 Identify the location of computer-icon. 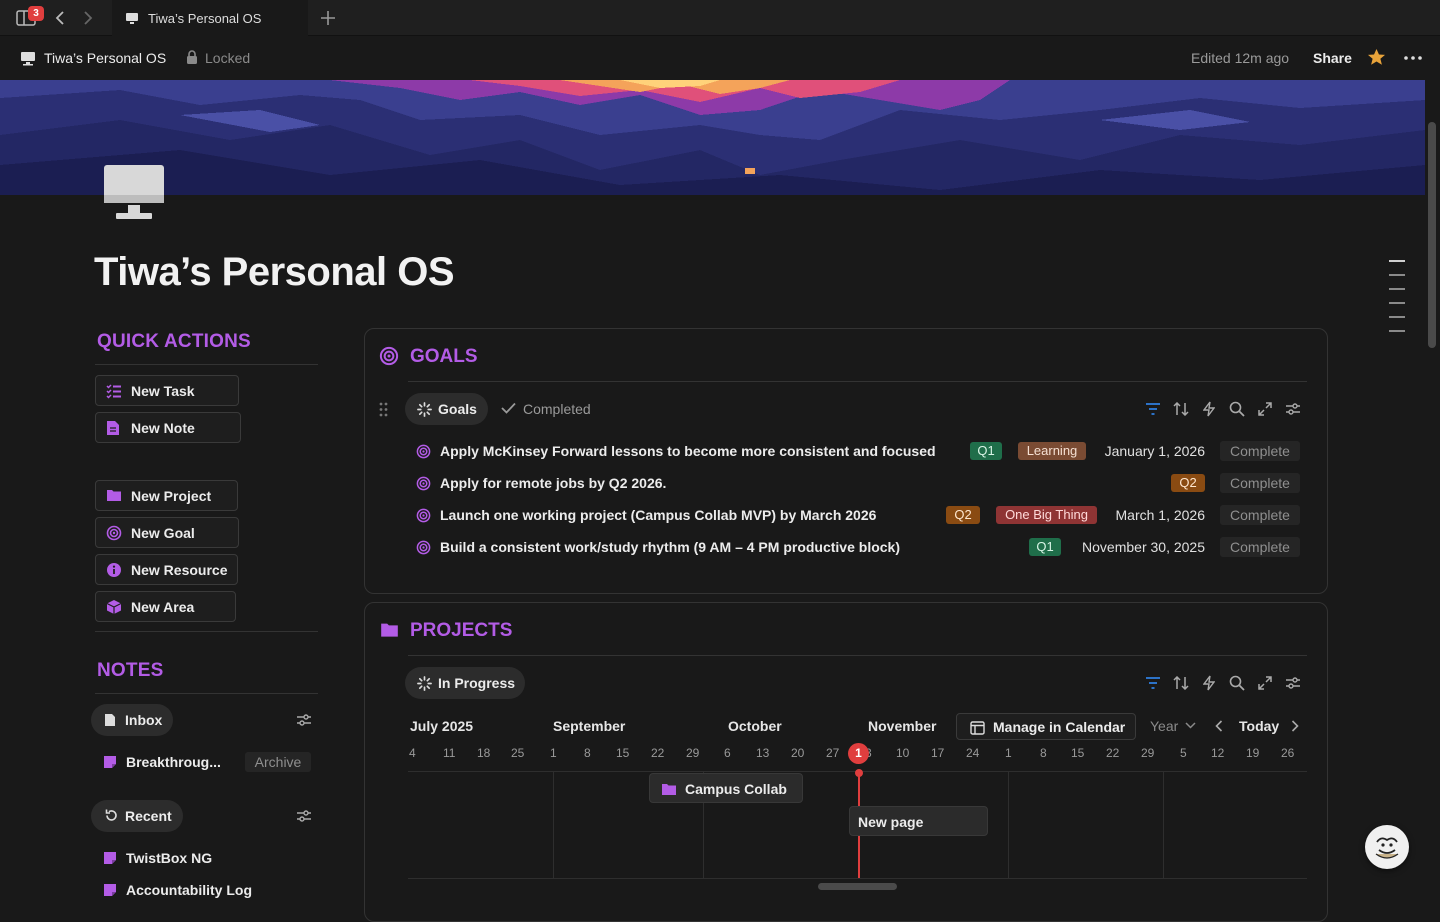
(134, 194).